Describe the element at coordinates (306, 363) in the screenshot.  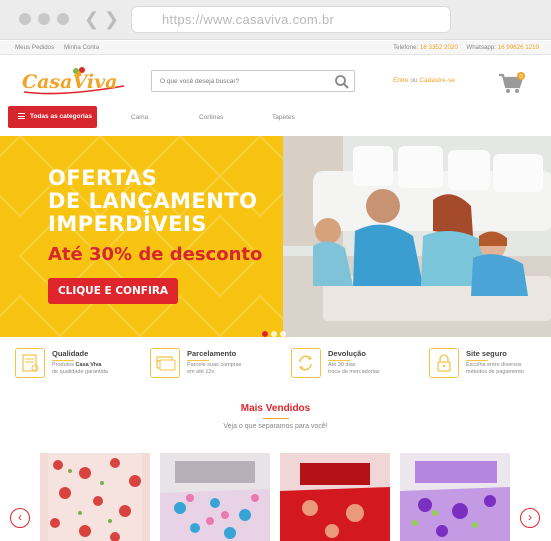
I see `refresh-icon` at that location.